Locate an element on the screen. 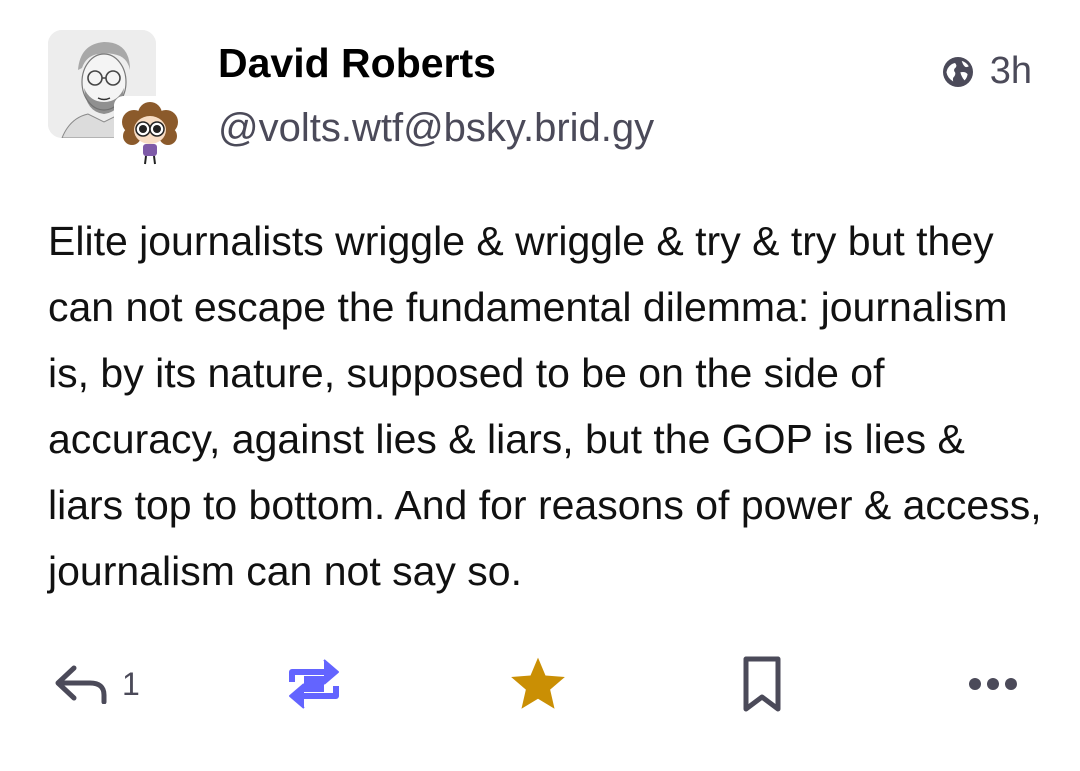 The image size is (1080, 771). author-handle: @volts.wtf@bsky.brid.gy is located at coordinates (436, 128).